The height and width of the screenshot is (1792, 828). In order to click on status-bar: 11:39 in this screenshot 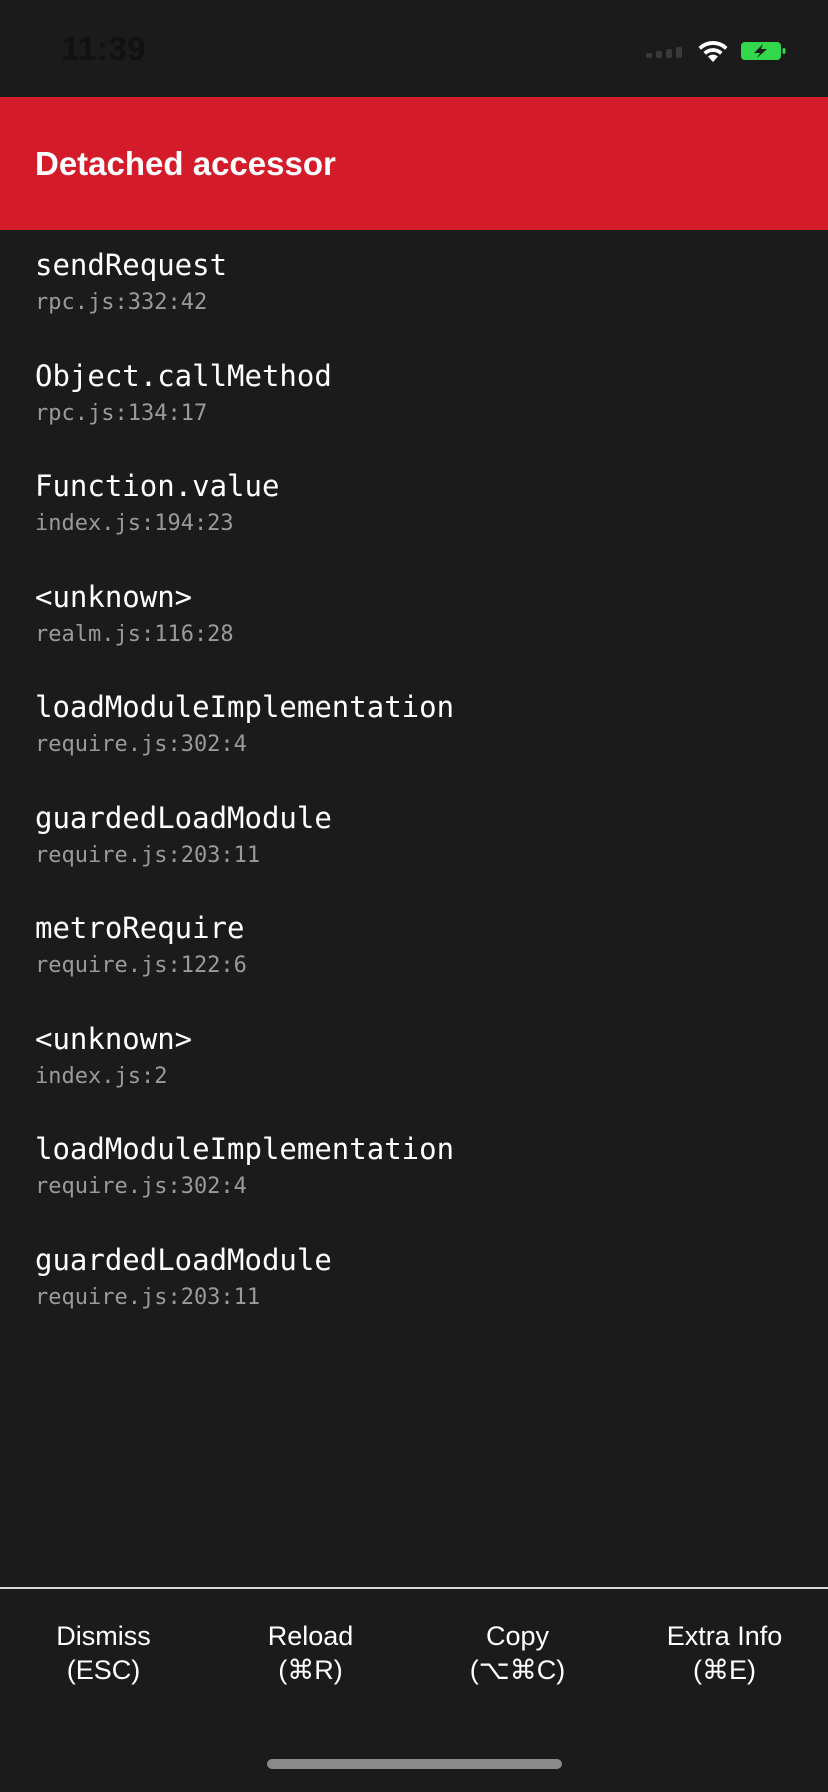, I will do `click(414, 48)`.